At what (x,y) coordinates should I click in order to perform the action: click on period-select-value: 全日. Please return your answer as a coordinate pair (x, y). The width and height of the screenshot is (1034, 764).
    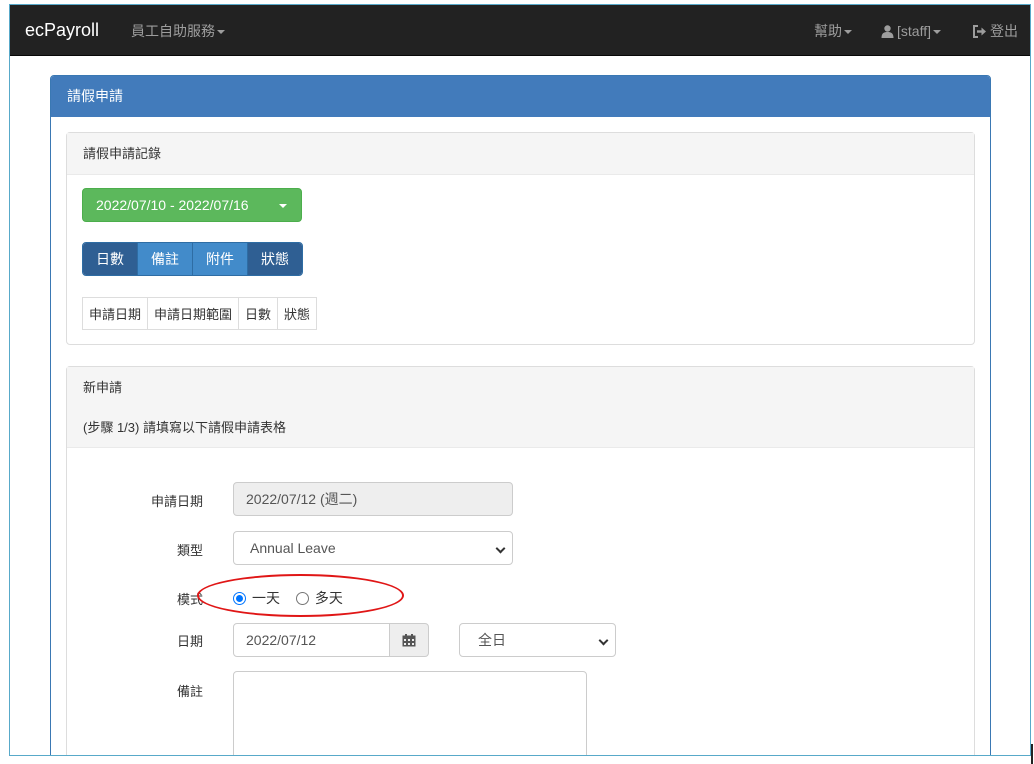
    Looking at the image, I should click on (492, 640).